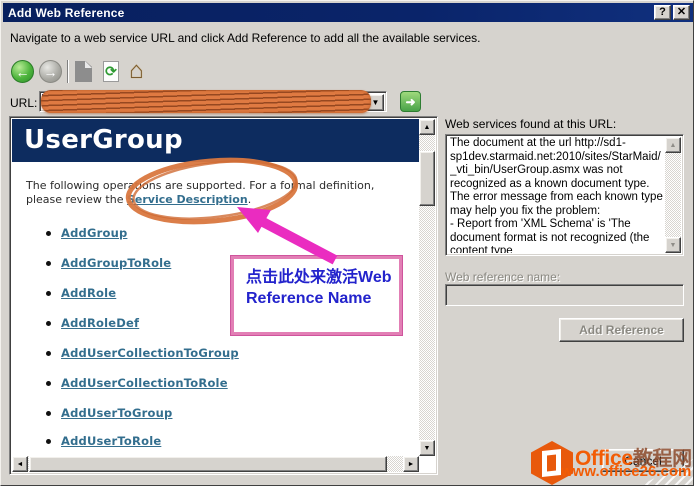 The image size is (694, 486). Describe the element at coordinates (427, 287) in the screenshot. I see `preview-vertical-scrollbar: ▲ ▼` at that location.